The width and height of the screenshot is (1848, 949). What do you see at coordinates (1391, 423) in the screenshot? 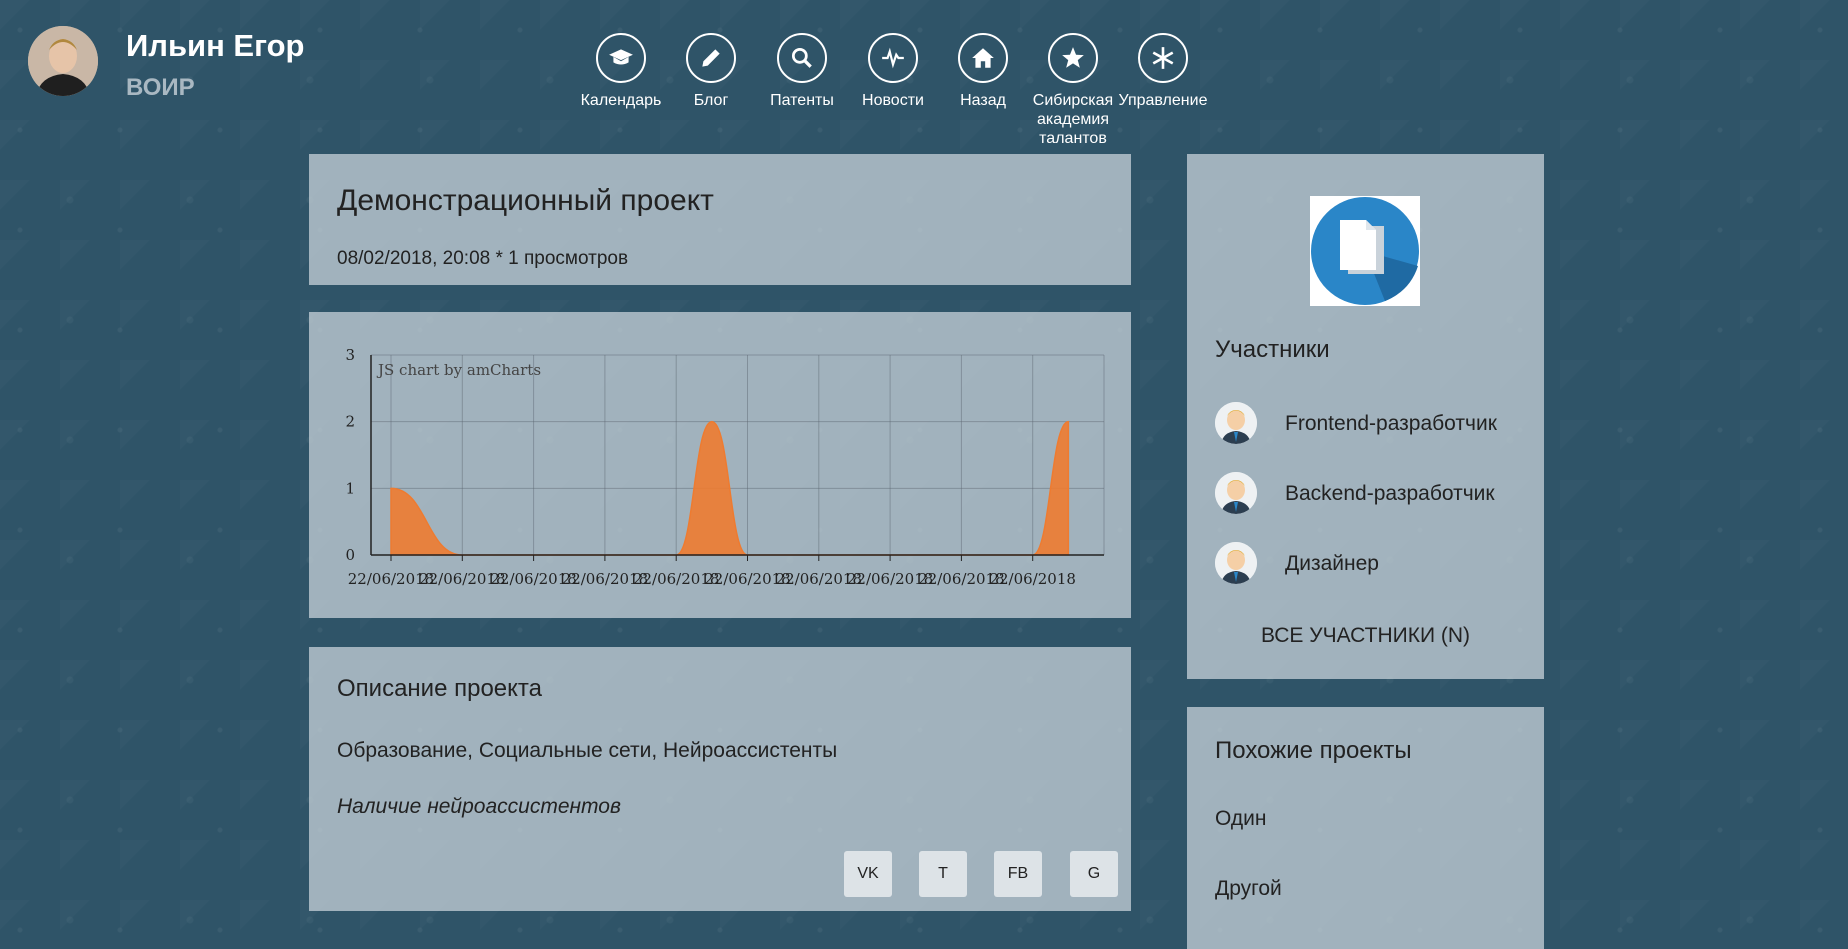
I see `member-name: Frontend-разработчик` at bounding box center [1391, 423].